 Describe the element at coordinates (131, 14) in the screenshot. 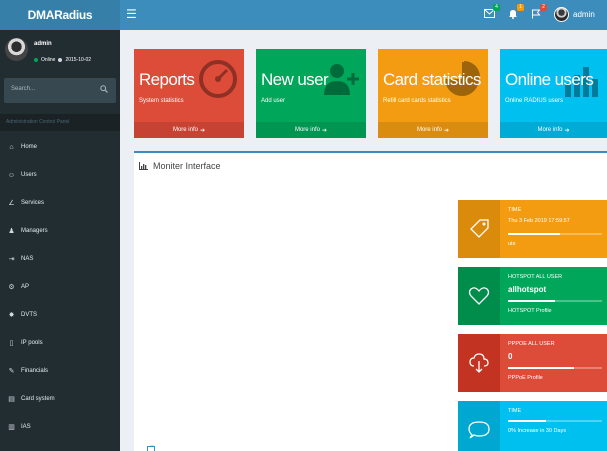

I see `sidebar-toggle-icon: ☰` at that location.